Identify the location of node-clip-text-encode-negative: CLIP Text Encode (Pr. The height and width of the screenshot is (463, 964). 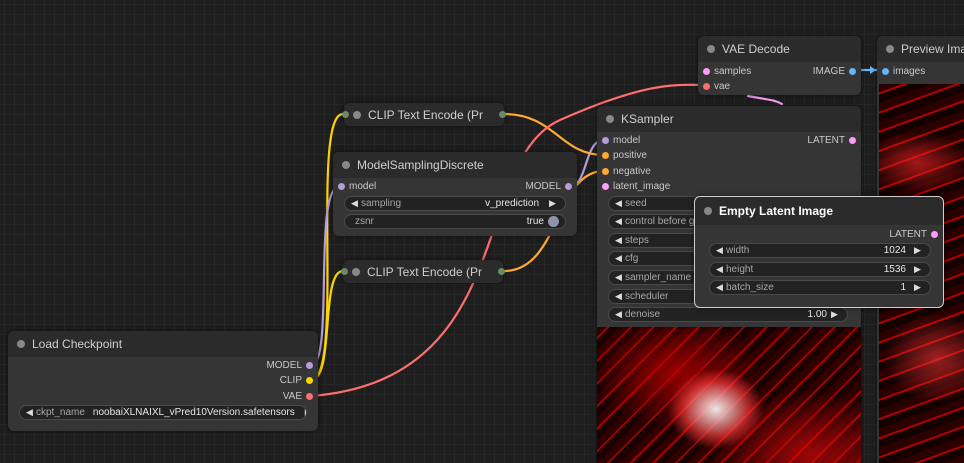
(423, 271).